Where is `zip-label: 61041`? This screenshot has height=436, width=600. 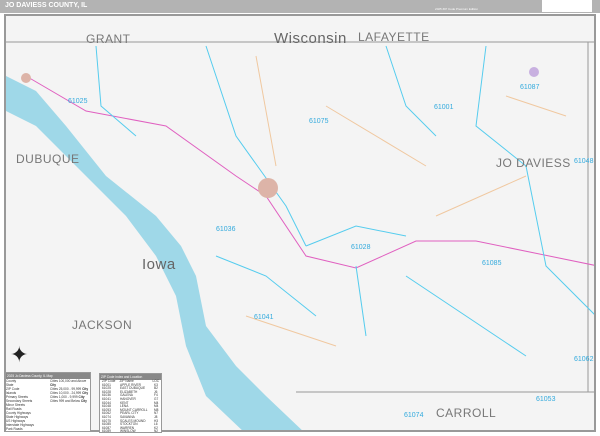 zip-label: 61041 is located at coordinates (264, 317).